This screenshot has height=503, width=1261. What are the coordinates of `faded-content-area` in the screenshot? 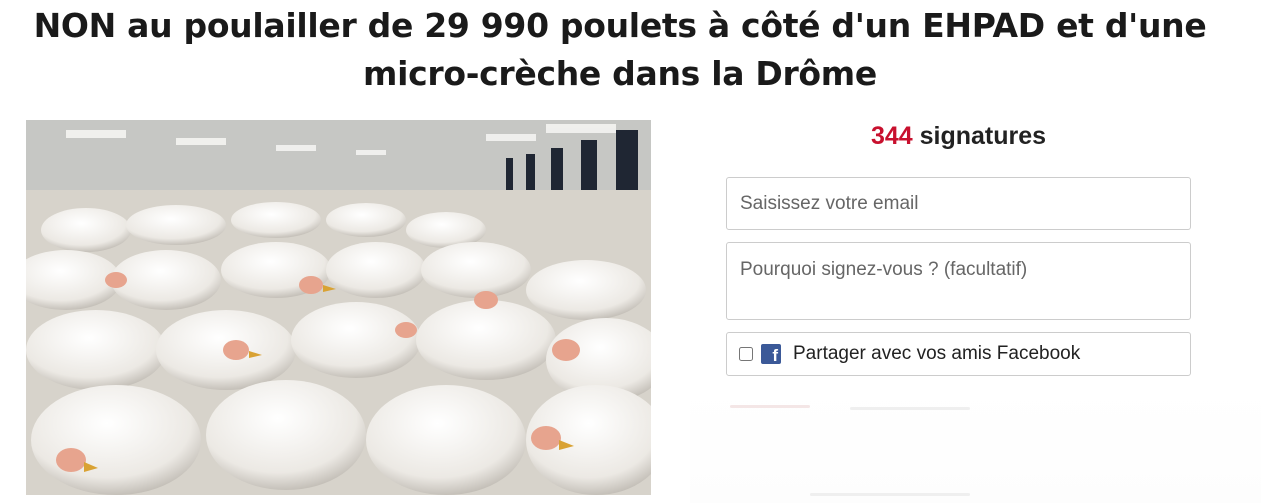 It's located at (975, 444).